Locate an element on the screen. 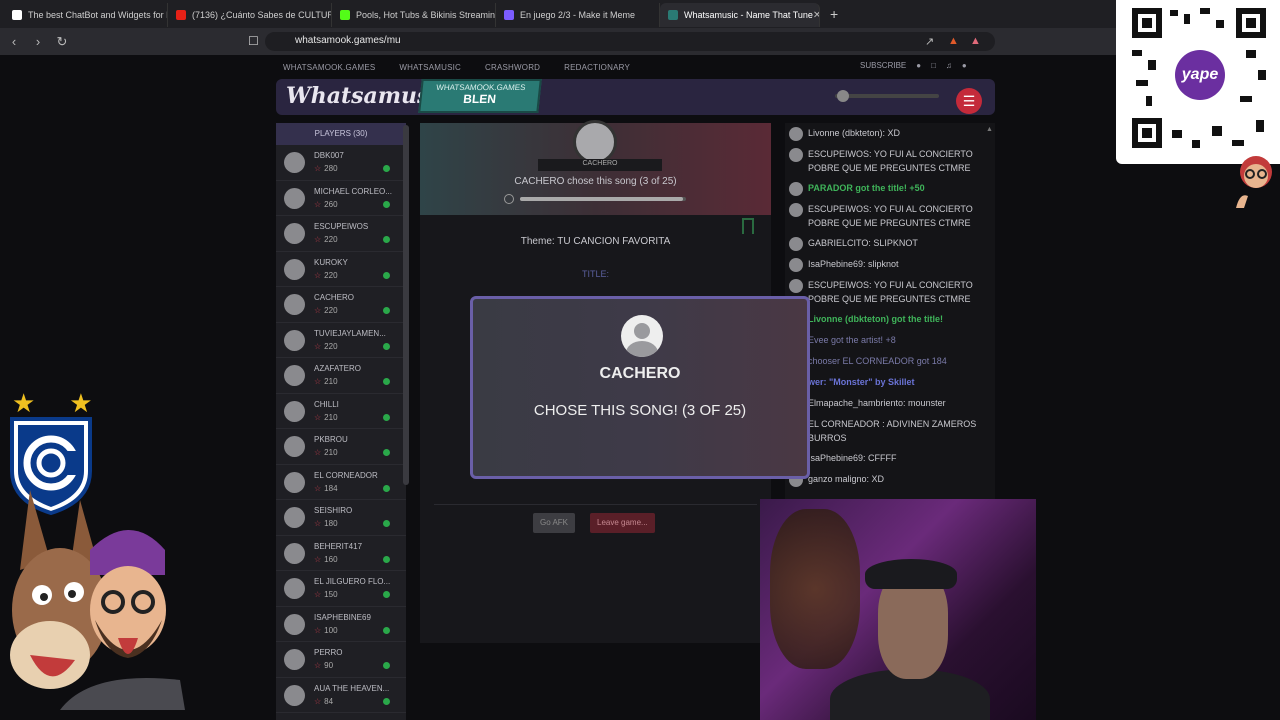 This screenshot has height=720, width=1280. player-row: AZAFATERO ☆ 210 is located at coordinates (341, 376).